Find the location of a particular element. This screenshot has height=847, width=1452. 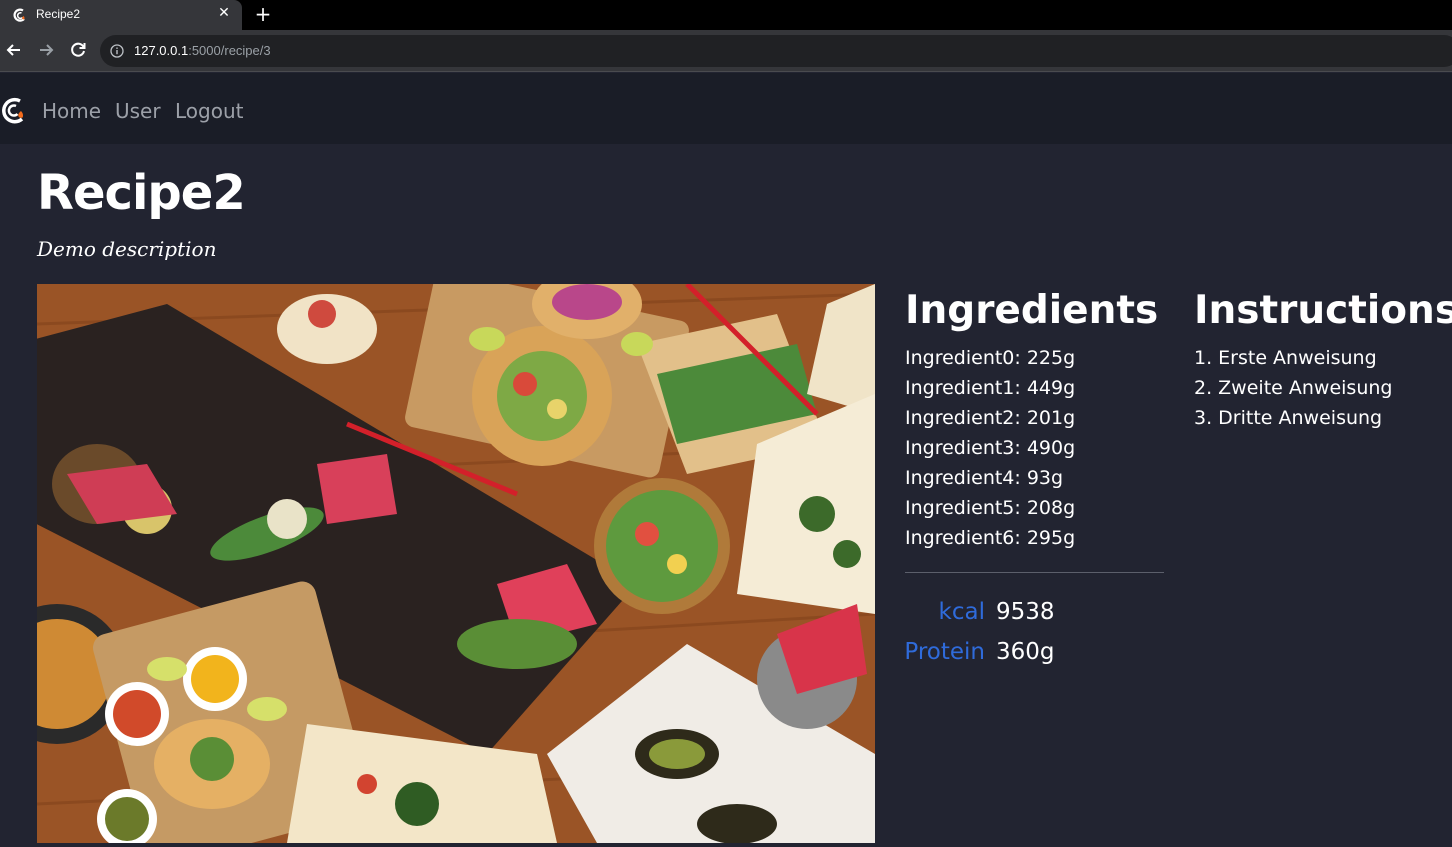

nav-link-logout: Logout is located at coordinates (209, 111).